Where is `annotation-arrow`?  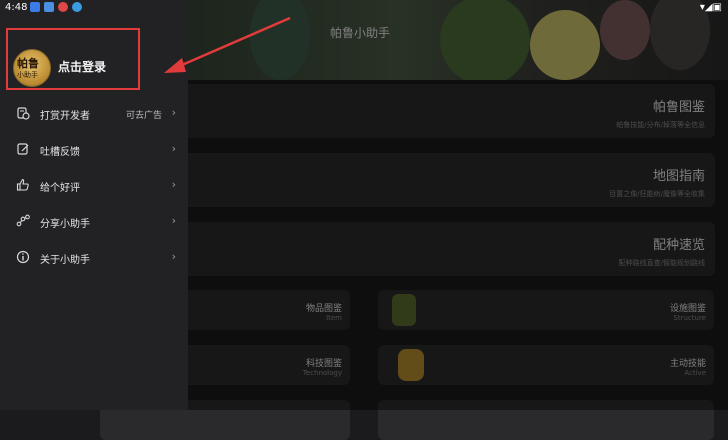 annotation-arrow is located at coordinates (227, 44).